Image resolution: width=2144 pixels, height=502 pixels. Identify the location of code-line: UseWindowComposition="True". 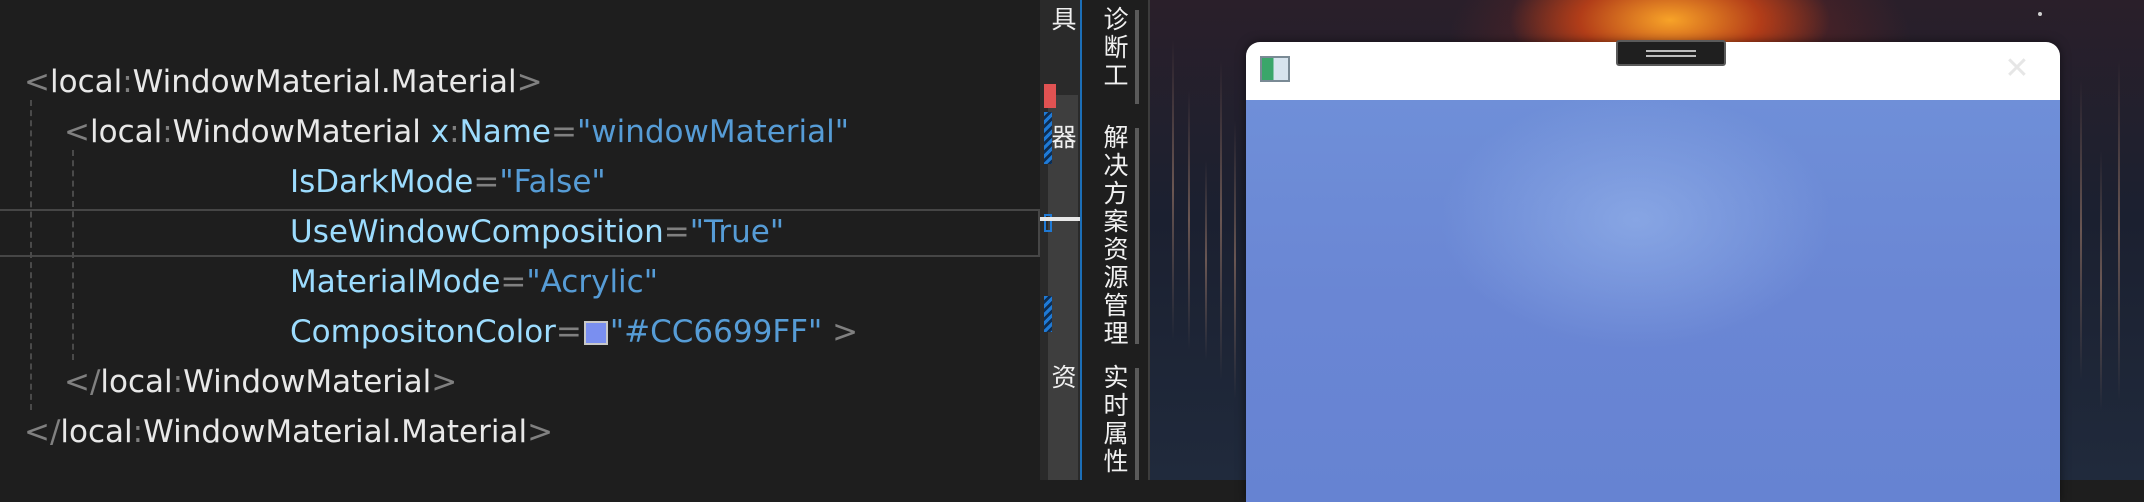
(537, 232).